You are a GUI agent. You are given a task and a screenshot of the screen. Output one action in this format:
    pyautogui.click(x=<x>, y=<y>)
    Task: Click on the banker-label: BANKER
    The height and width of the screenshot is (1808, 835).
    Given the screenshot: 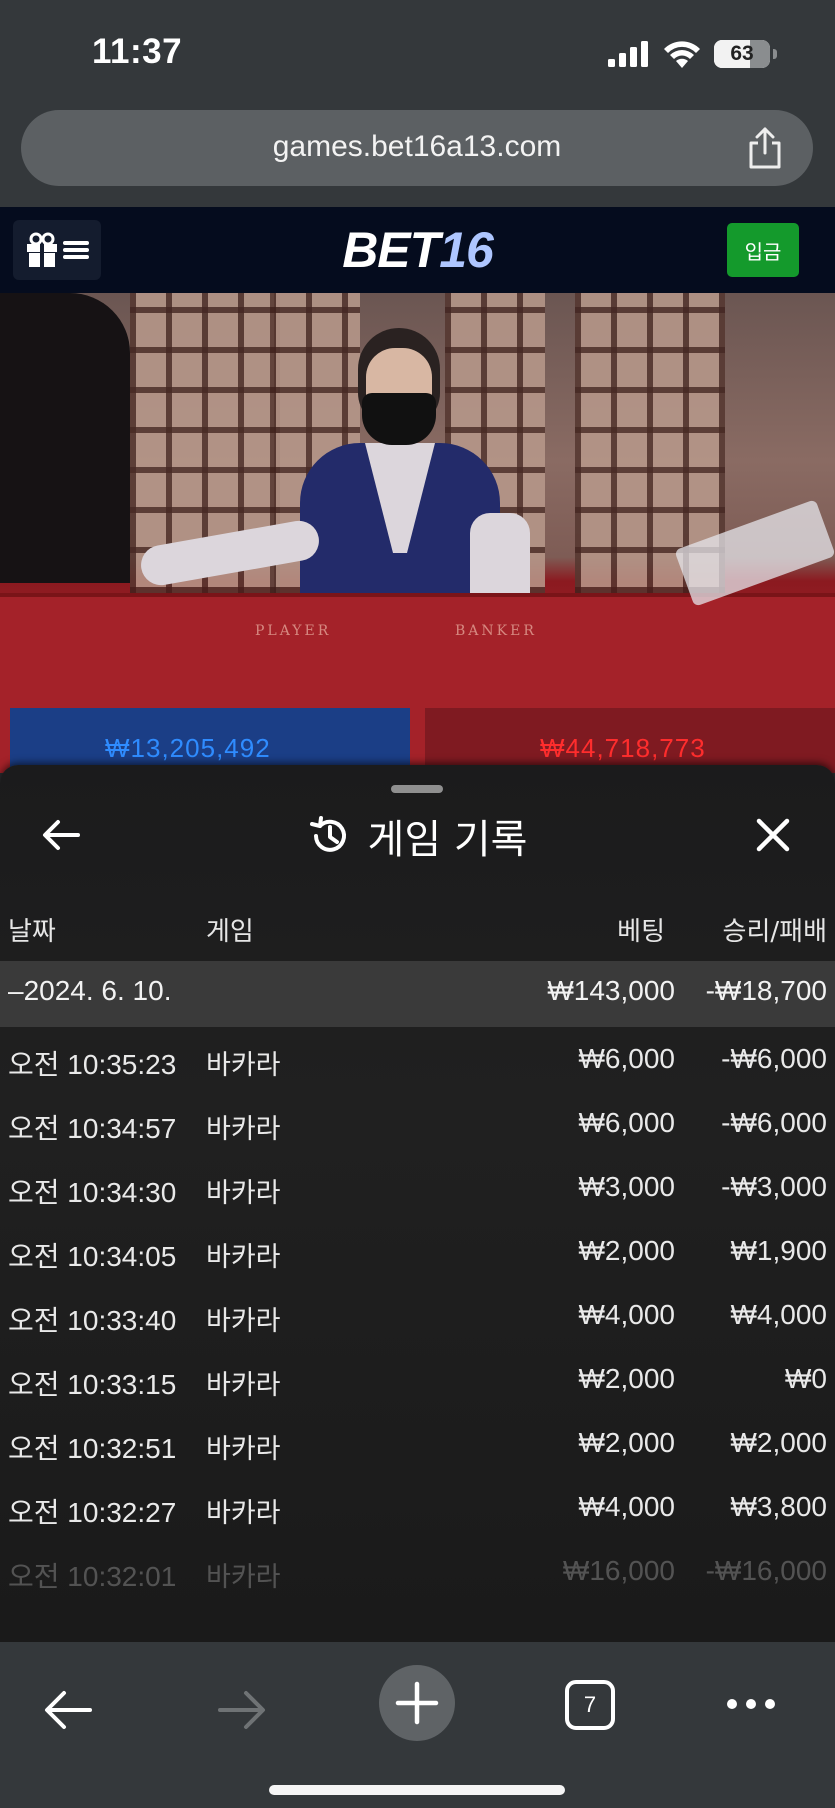 What is the action you would take?
    pyautogui.click(x=496, y=631)
    